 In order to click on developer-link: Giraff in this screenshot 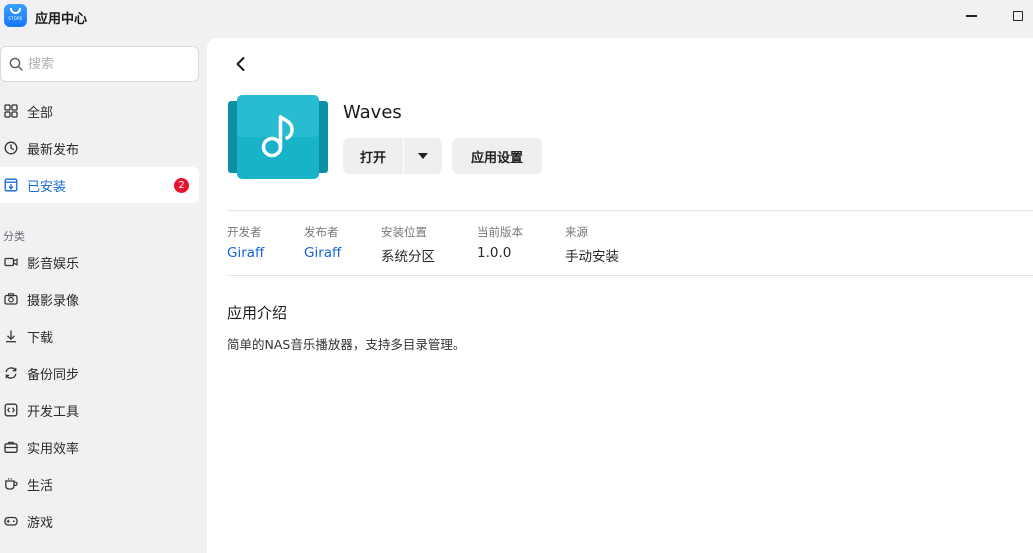, I will do `click(245, 253)`.